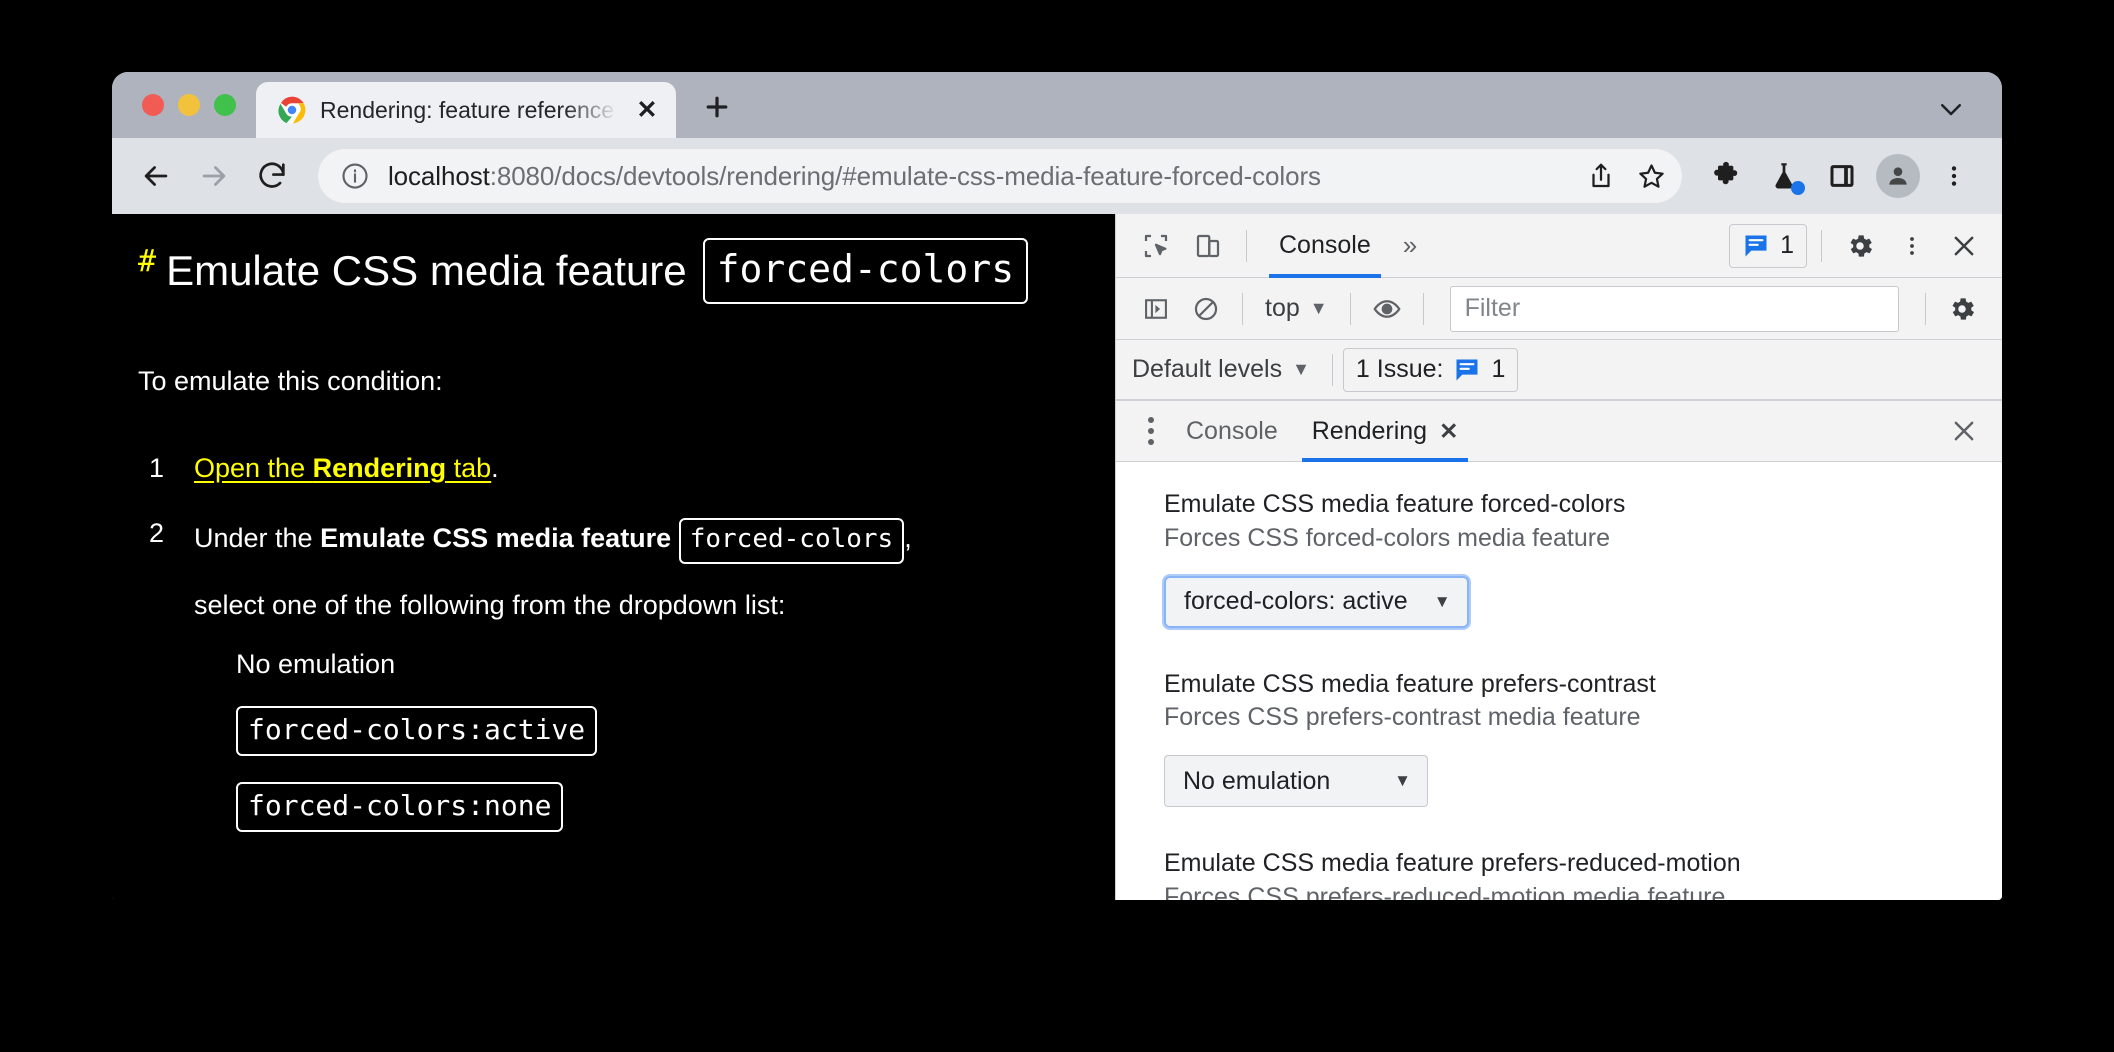 This screenshot has height=1052, width=2114. Describe the element at coordinates (1964, 246) in the screenshot. I see `close-devtools-icon` at that location.